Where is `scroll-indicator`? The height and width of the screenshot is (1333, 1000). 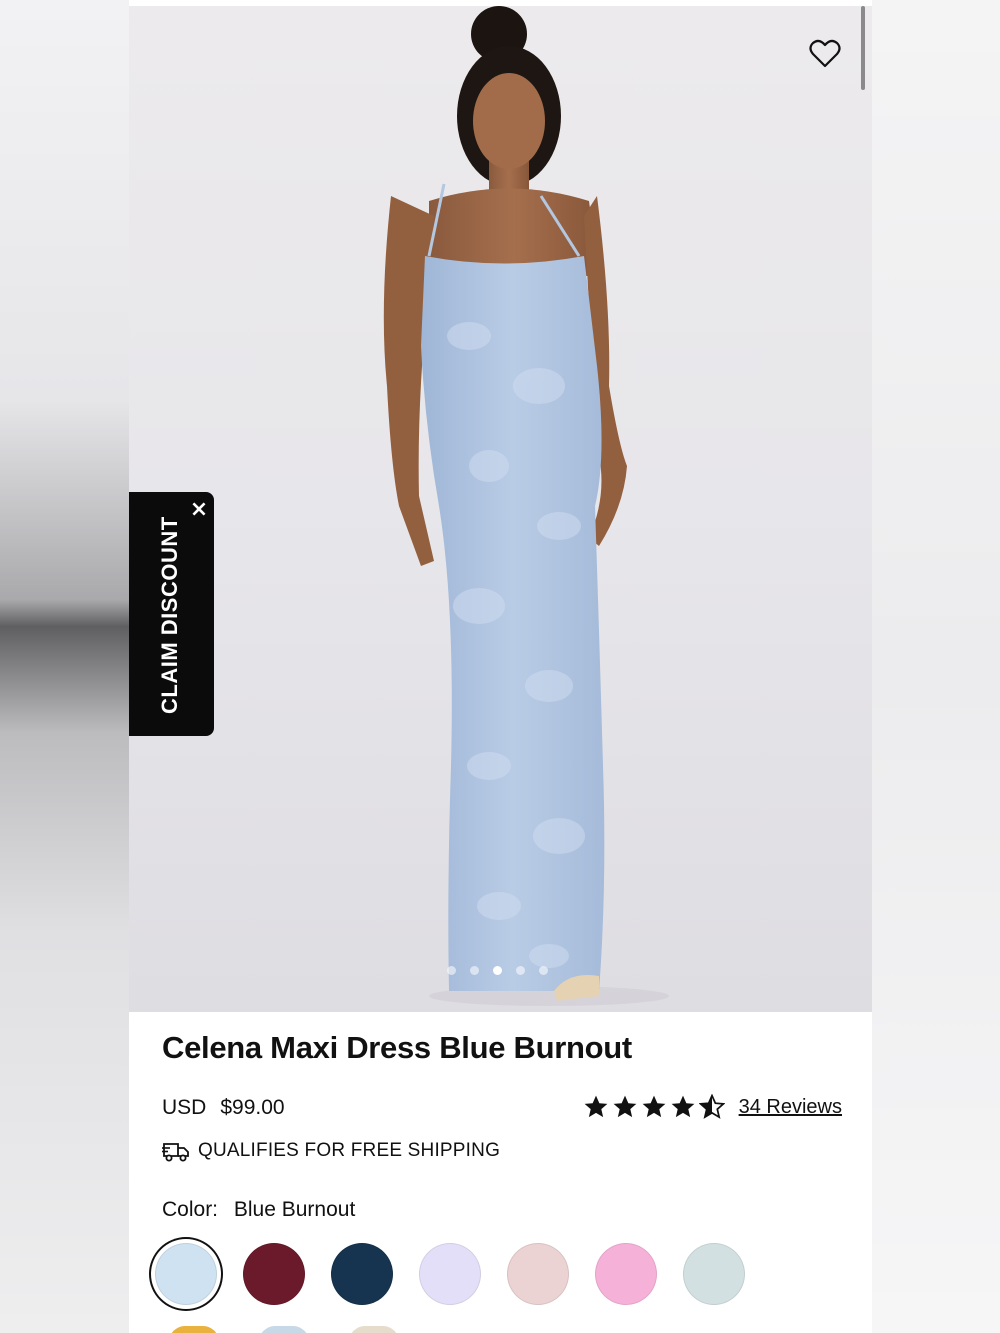 scroll-indicator is located at coordinates (863, 48).